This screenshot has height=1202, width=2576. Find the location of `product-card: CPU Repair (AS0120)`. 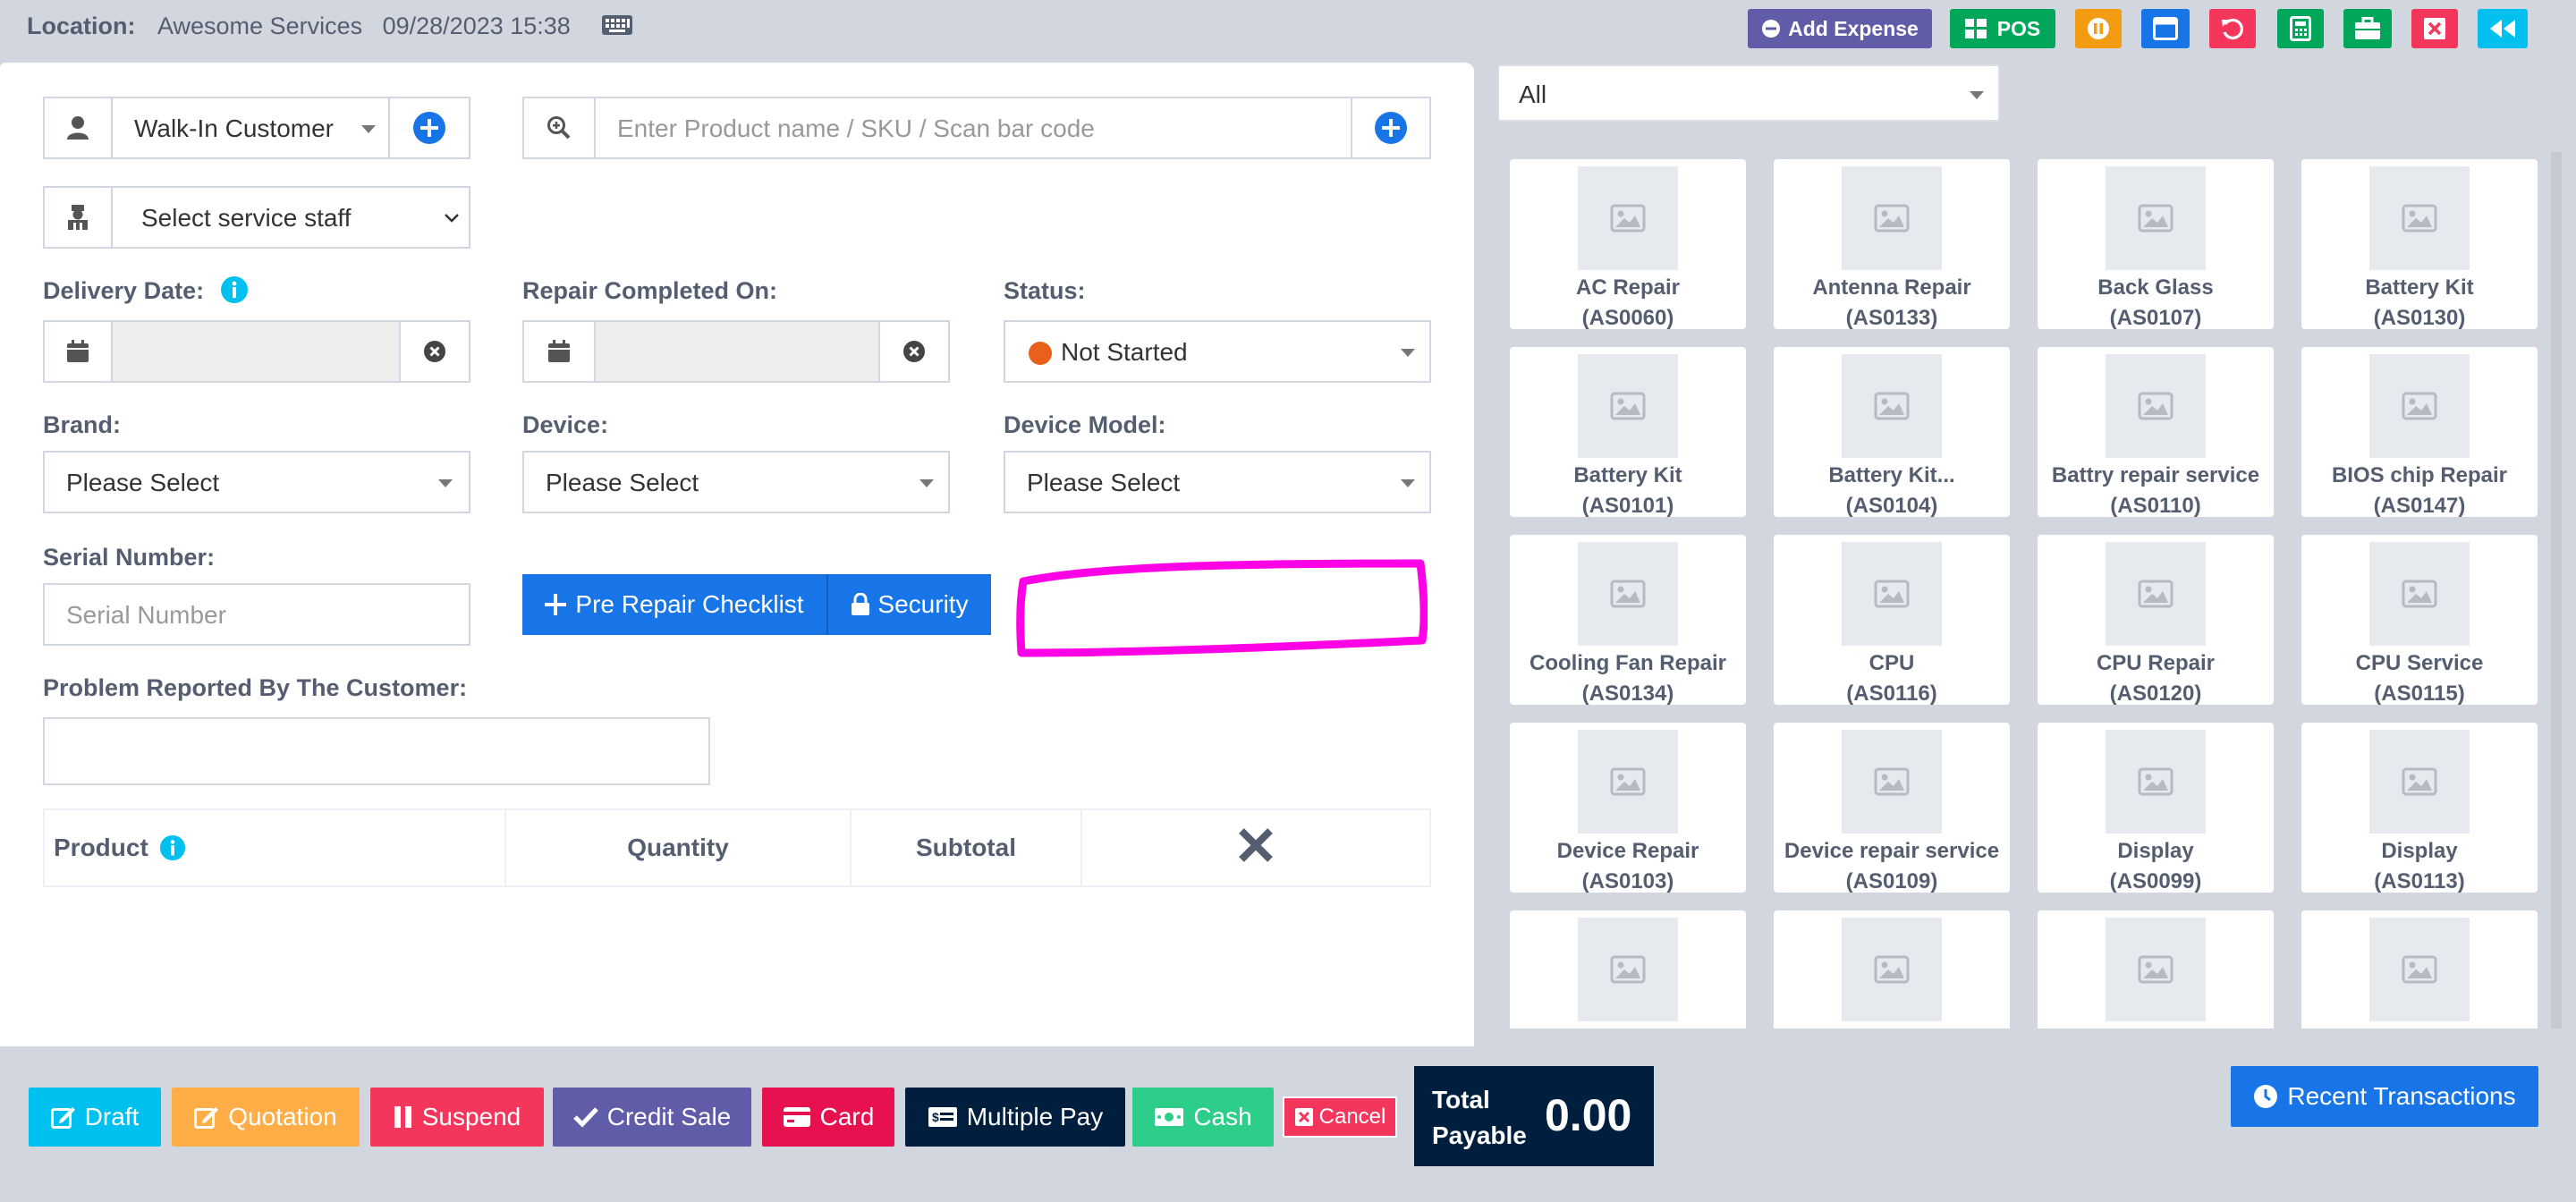

product-card: CPU Repair (AS0120) is located at coordinates (2156, 620).